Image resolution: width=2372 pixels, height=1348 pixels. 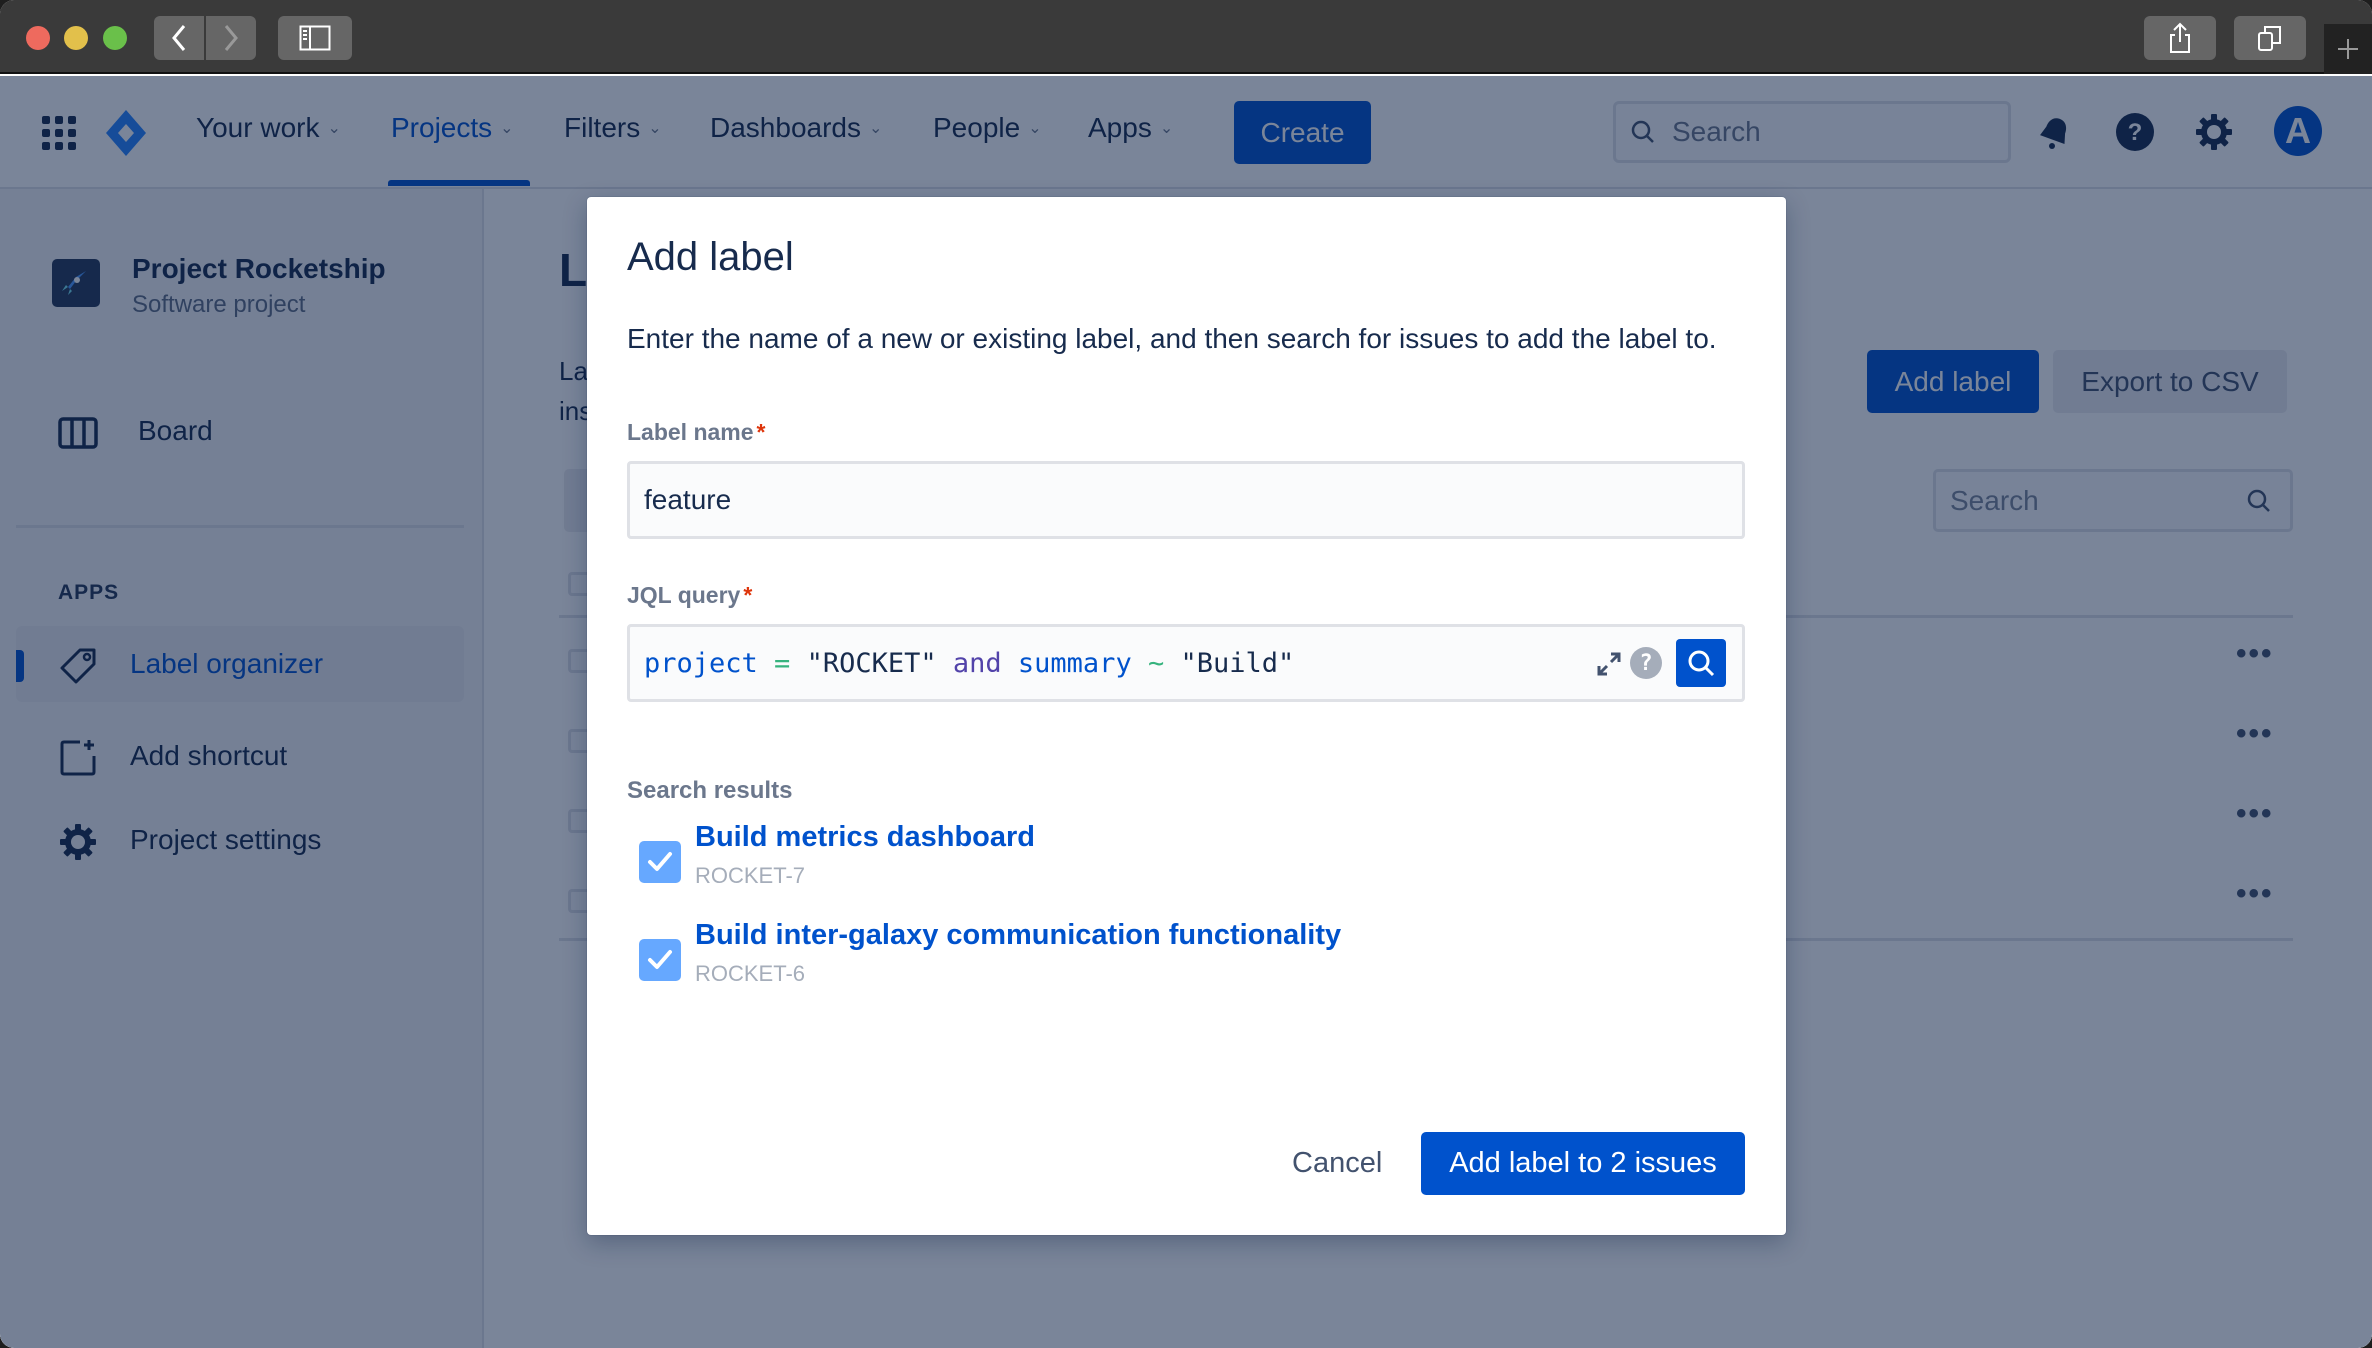 I want to click on browser-titlebar, so click(x=1186, y=37).